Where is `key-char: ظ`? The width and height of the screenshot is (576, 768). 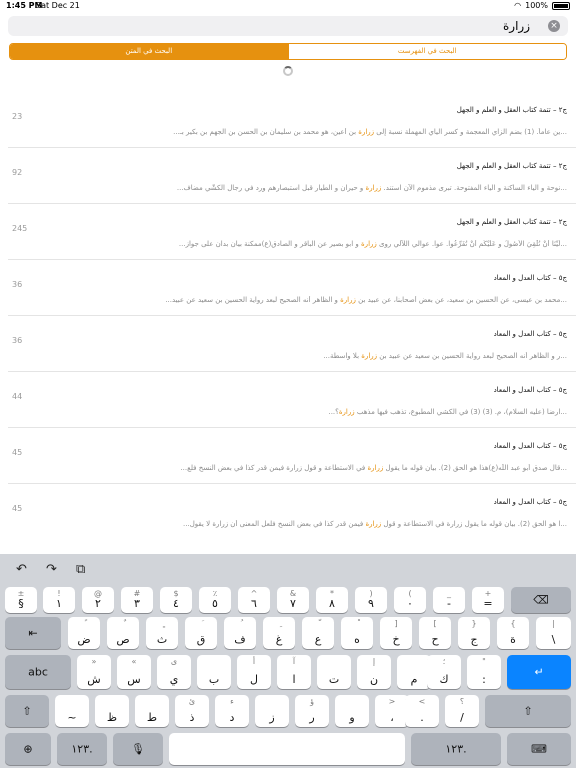 key-char: ظ is located at coordinates (112, 717).